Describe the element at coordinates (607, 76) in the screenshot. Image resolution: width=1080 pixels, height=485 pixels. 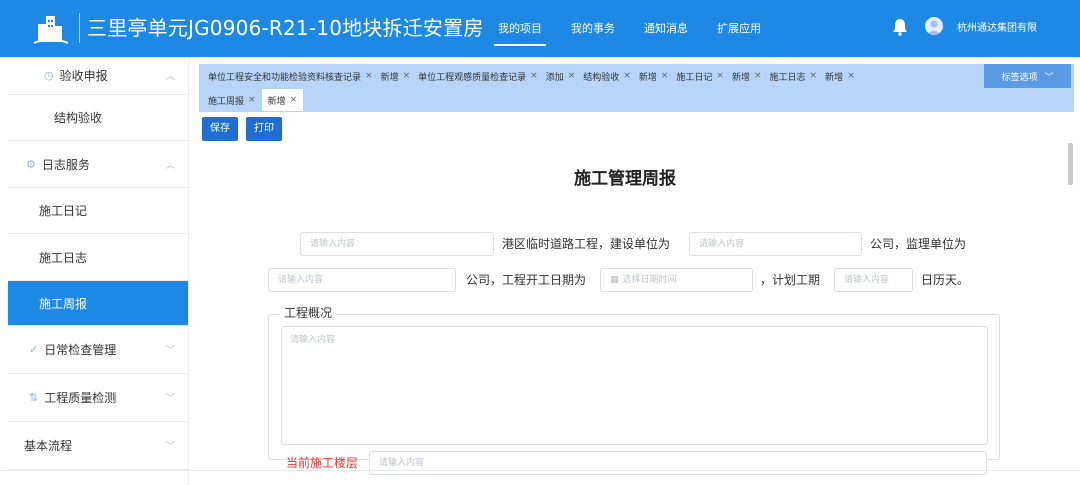
I see `tab-item: 结构验收 ×` at that location.